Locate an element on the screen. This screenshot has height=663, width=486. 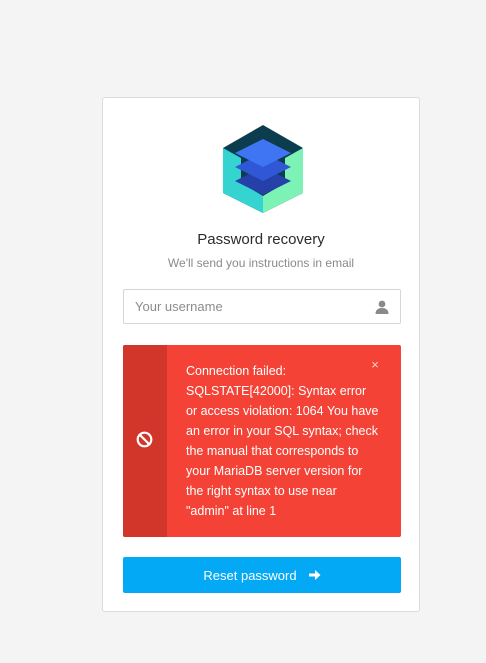
username-input is located at coordinates (250, 306).